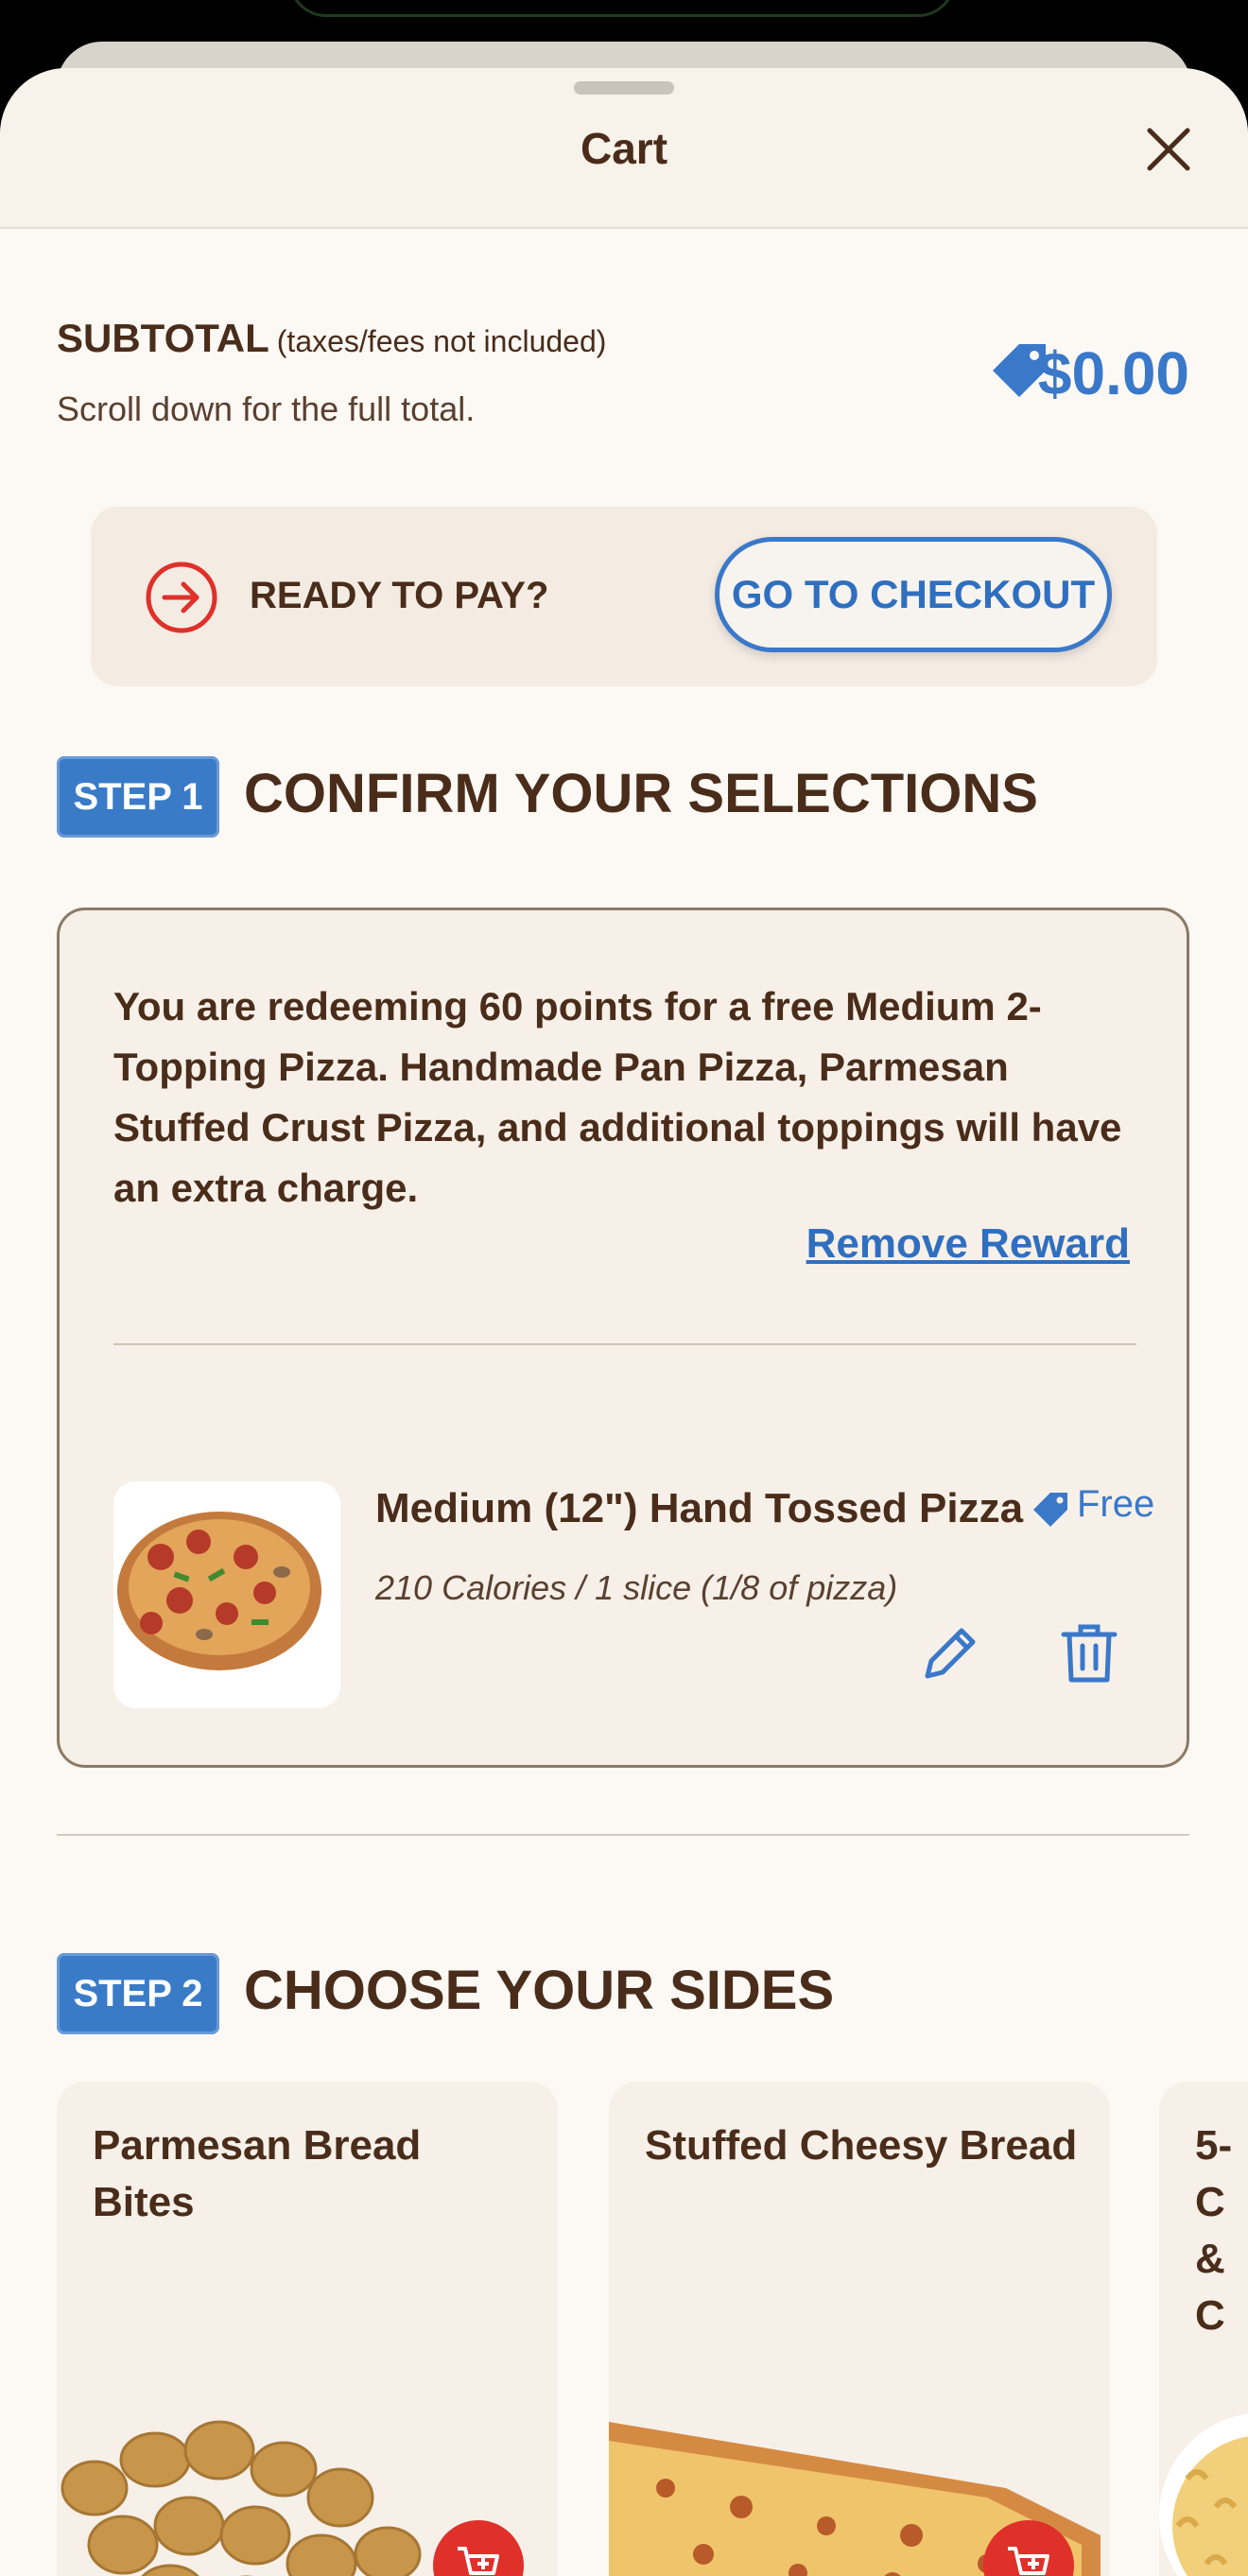 Image resolution: width=1248 pixels, height=2576 pixels. Describe the element at coordinates (1214, 2230) in the screenshot. I see `side-name: 5-C & C` at that location.